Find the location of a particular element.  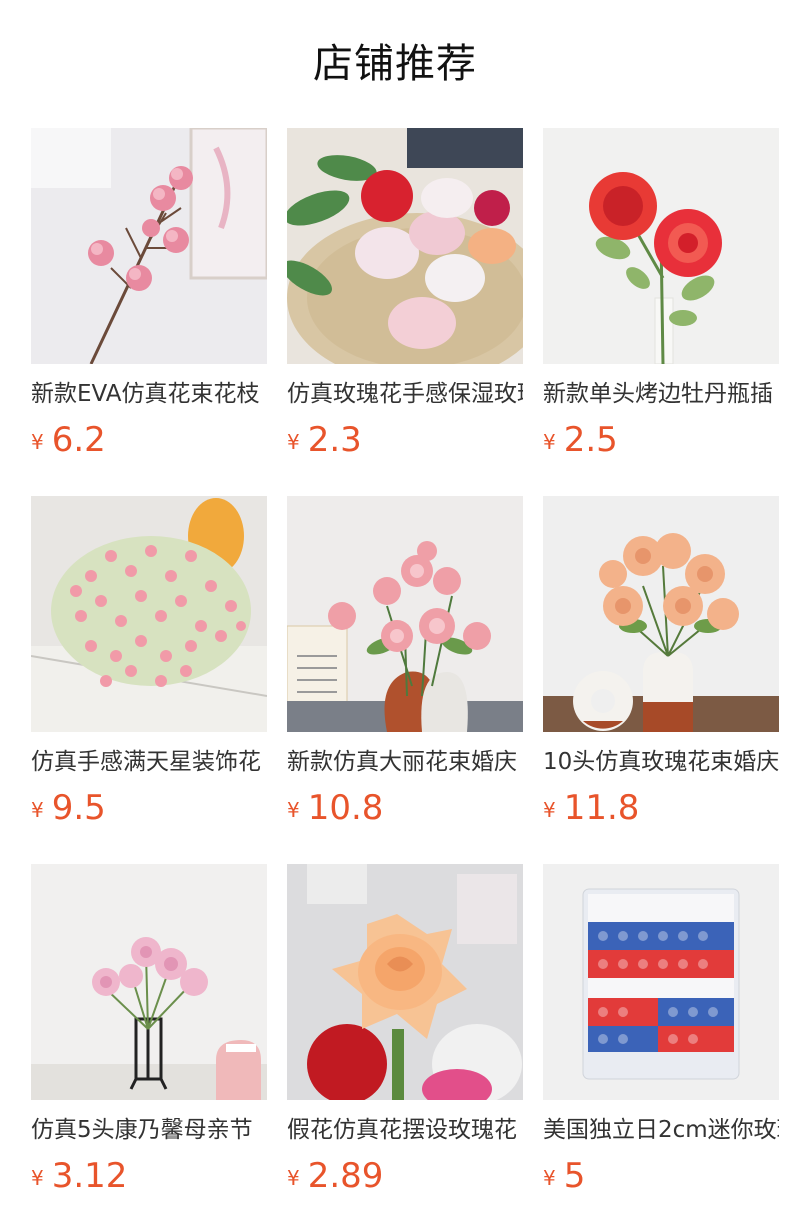

product-card: 仿真5头康乃馨母亲节 ¥3.12 is located at coordinates (149, 1039).